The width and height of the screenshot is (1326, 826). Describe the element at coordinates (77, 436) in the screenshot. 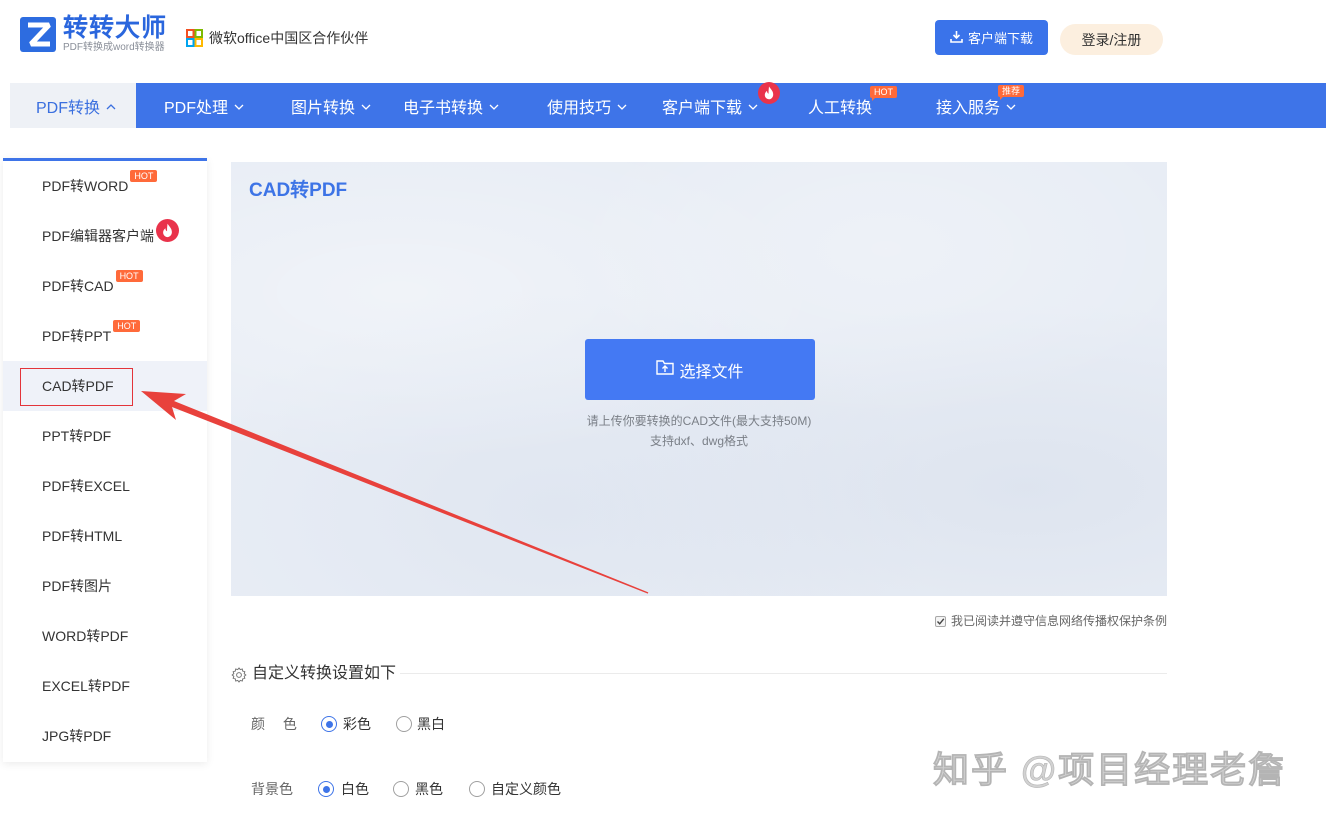

I see `sidebar-item-label: PPT转PDF` at that location.